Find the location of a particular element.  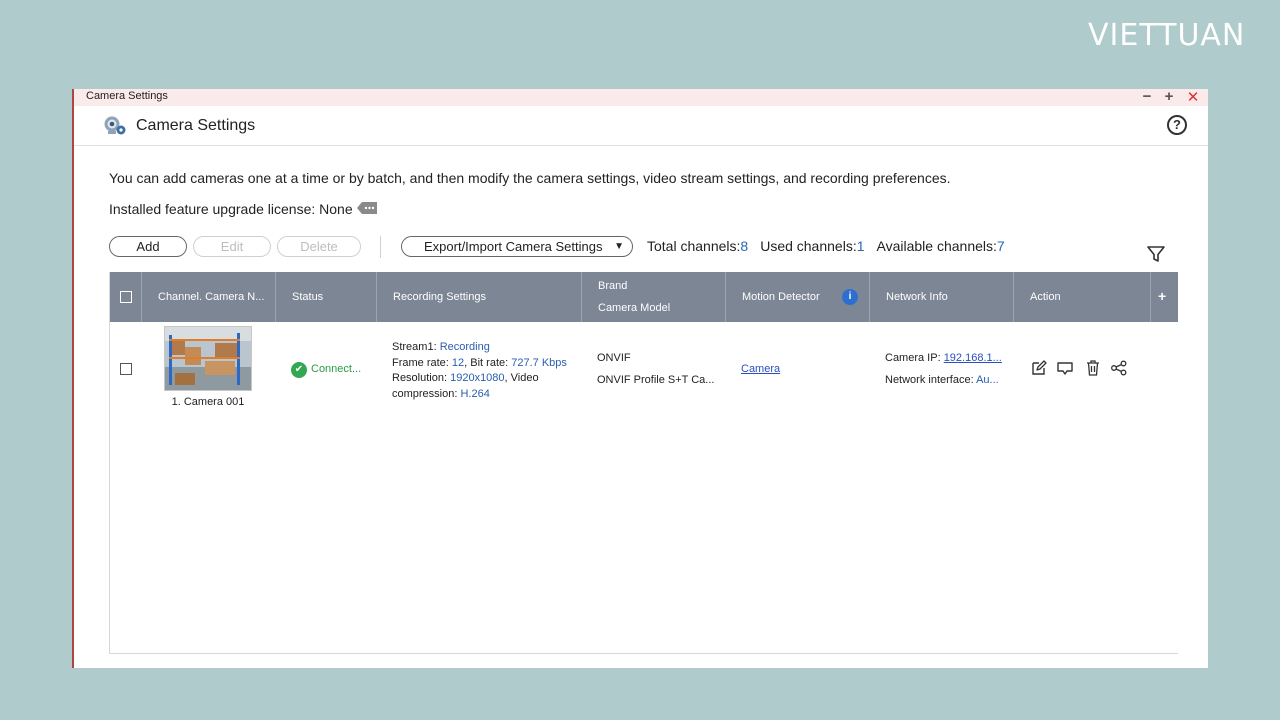

camera-thumbnail is located at coordinates (208, 358).